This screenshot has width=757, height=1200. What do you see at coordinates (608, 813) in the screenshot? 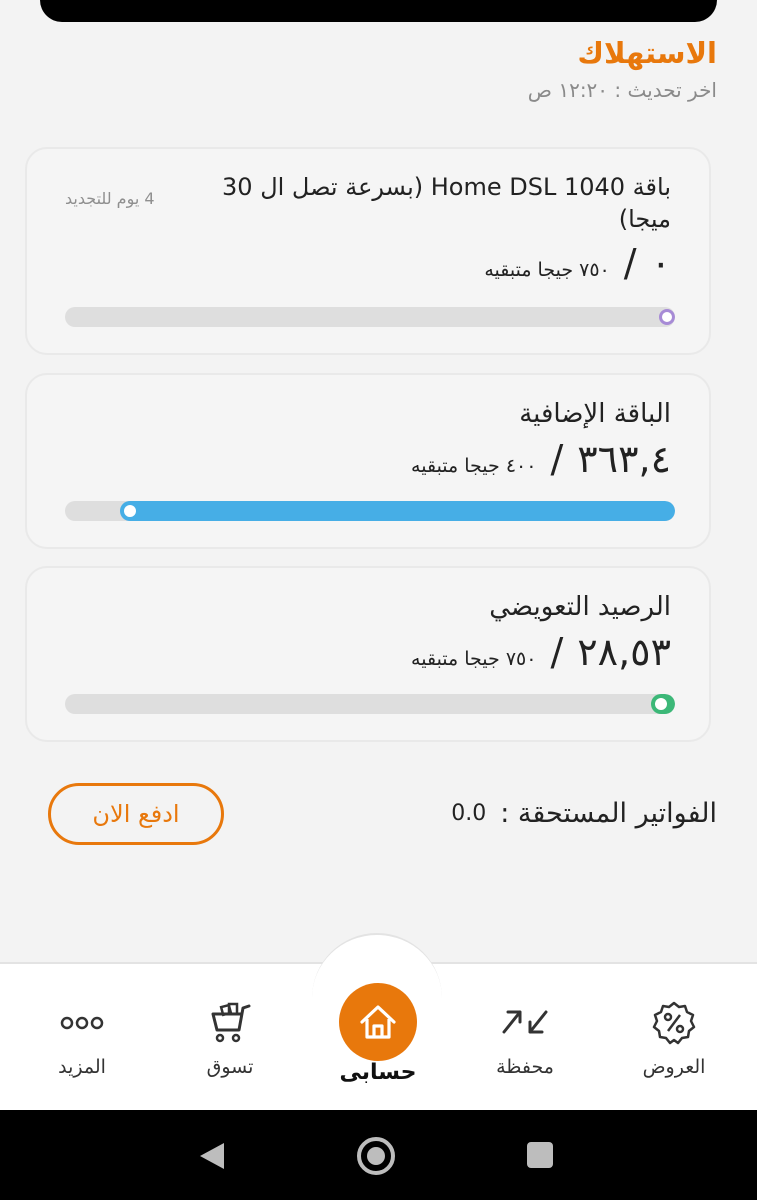
I see `bills-label: الفواتير المستحقة :` at bounding box center [608, 813].